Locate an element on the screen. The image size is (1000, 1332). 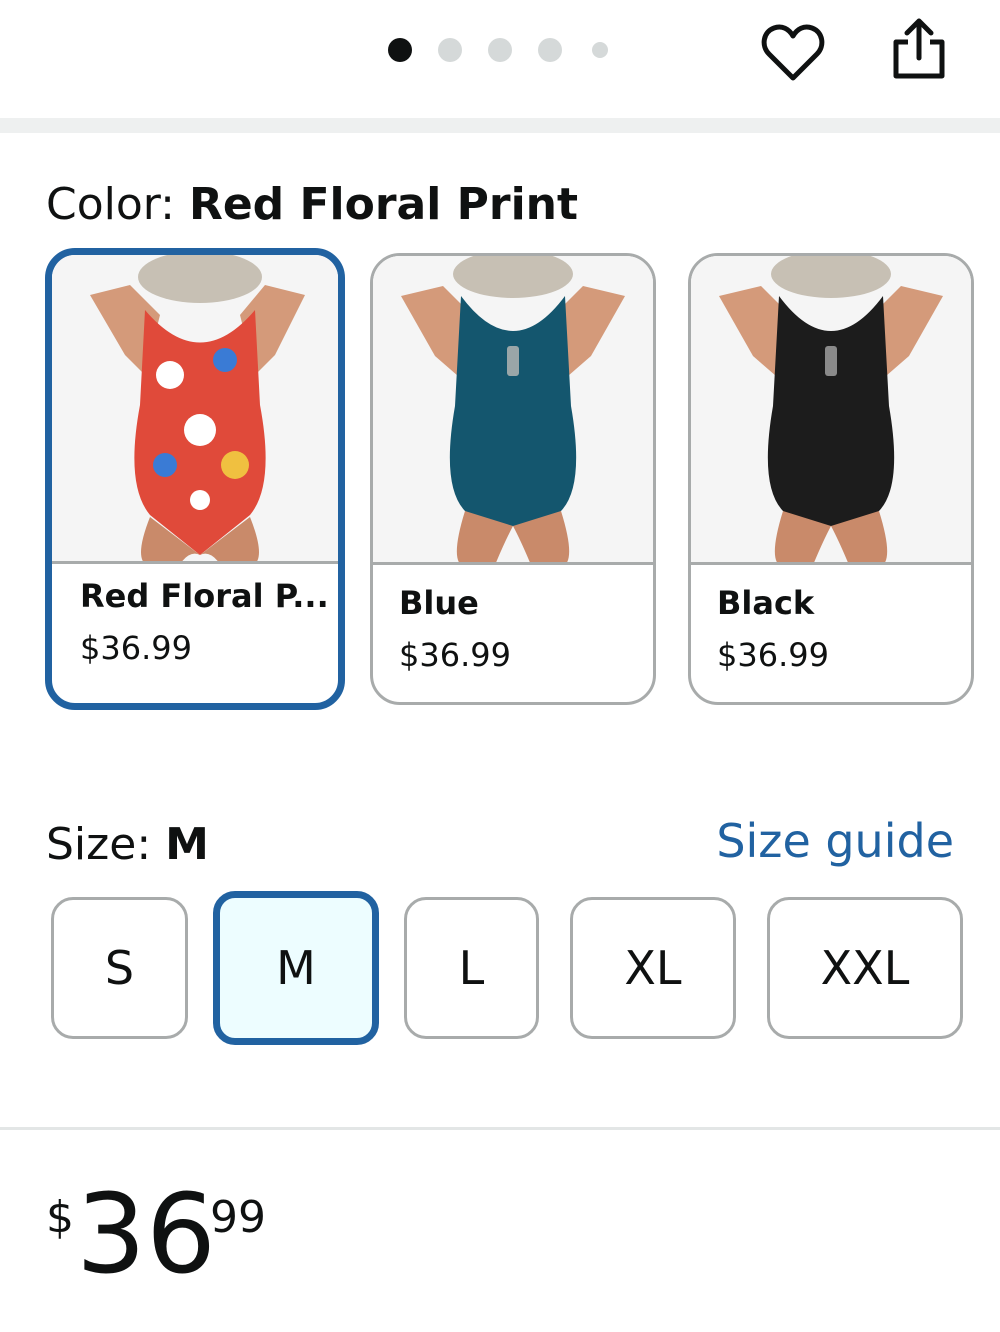
color-option-red-floral: Red Floral P... $36.99 is located at coordinates (195, 479).